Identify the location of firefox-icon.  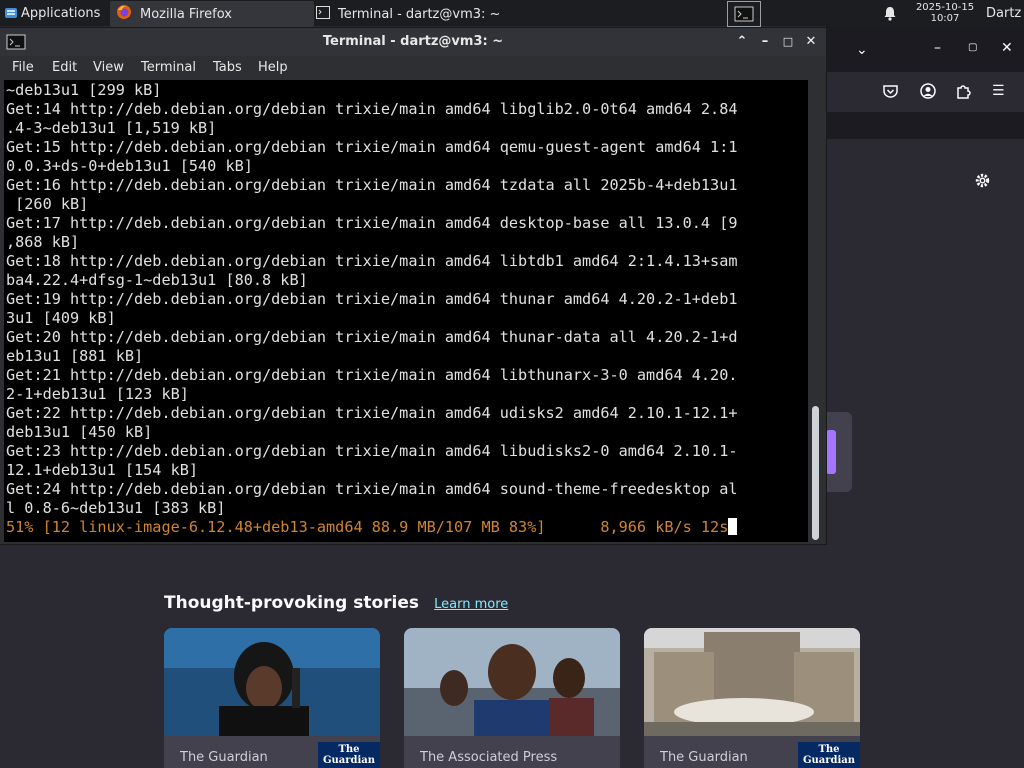
(124, 14).